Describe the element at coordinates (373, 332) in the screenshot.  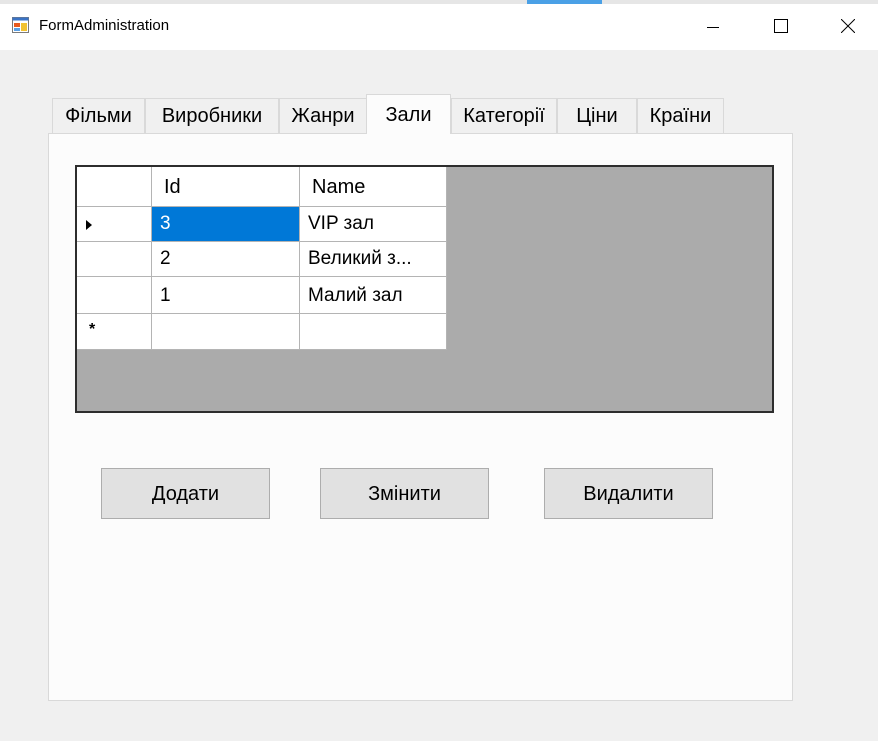
I see `new-row-cell-name` at that location.